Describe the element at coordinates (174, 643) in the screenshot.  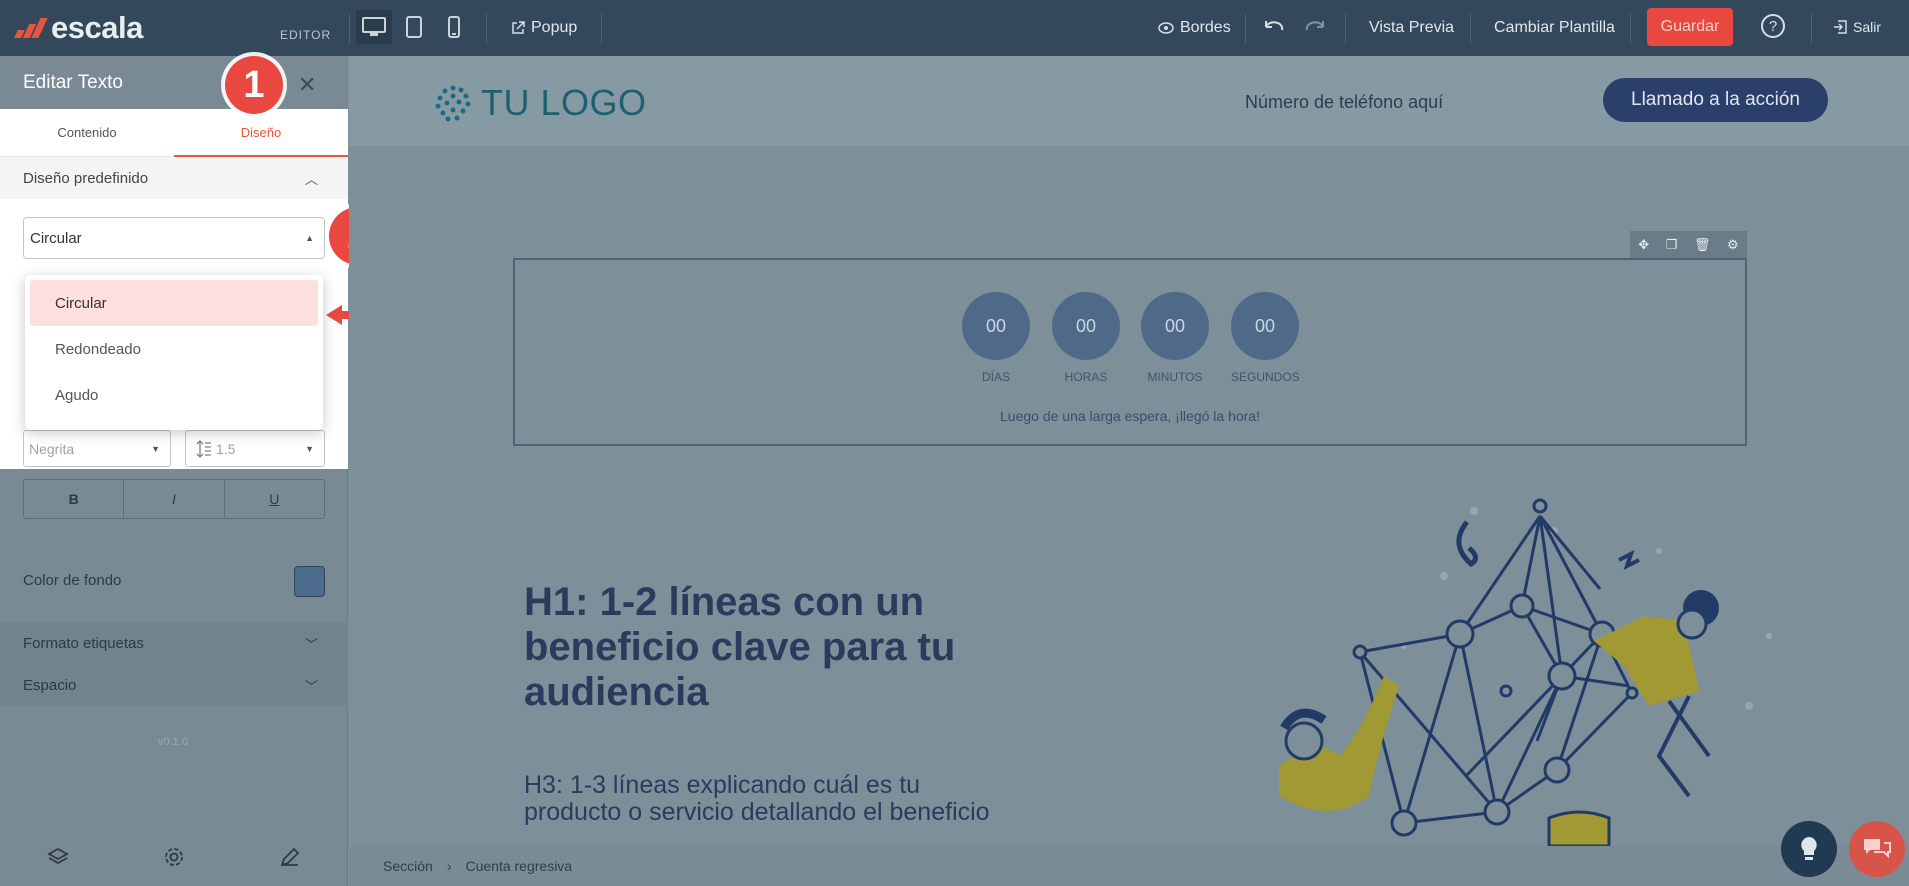
I see `tag-format-header: Formato etiquetas ﹀` at that location.